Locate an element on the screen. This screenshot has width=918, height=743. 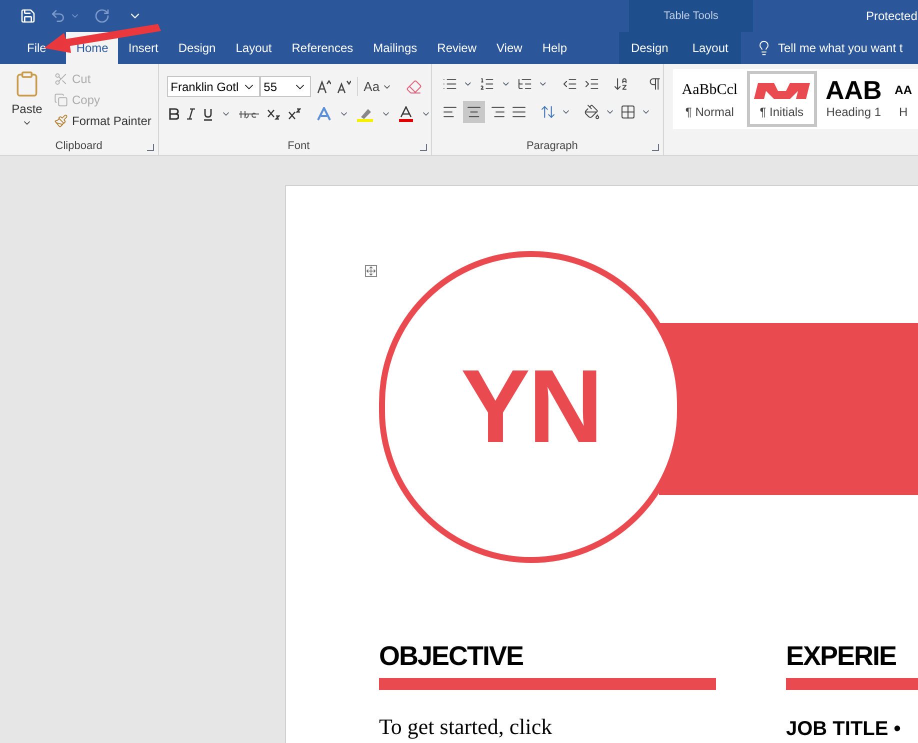
format-painter-button: Format Painter is located at coordinates (103, 121).